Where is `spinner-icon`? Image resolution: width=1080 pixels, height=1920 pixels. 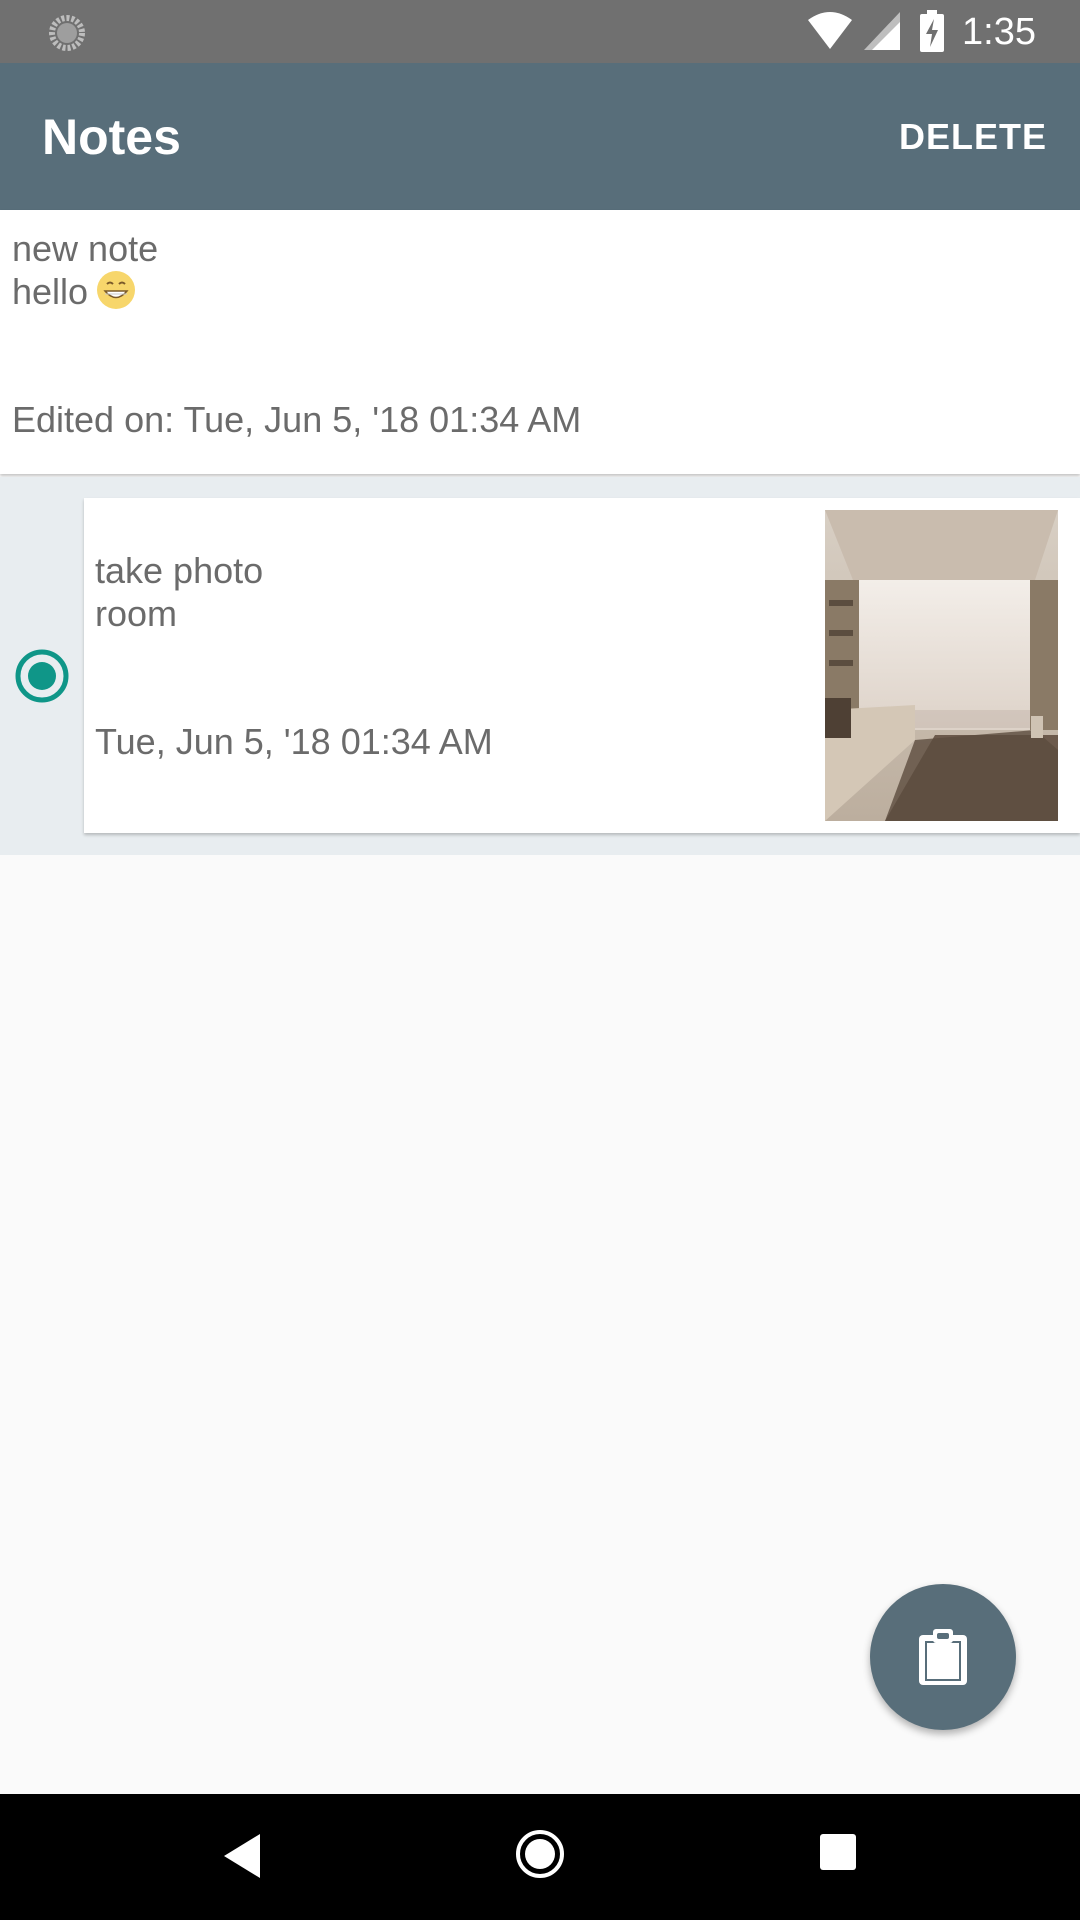
spinner-icon is located at coordinates (67, 33).